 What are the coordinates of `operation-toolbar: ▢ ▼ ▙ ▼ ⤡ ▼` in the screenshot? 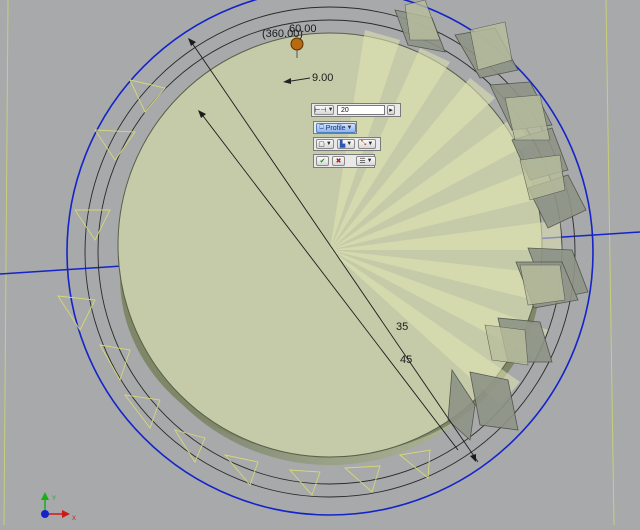 It's located at (347, 144).